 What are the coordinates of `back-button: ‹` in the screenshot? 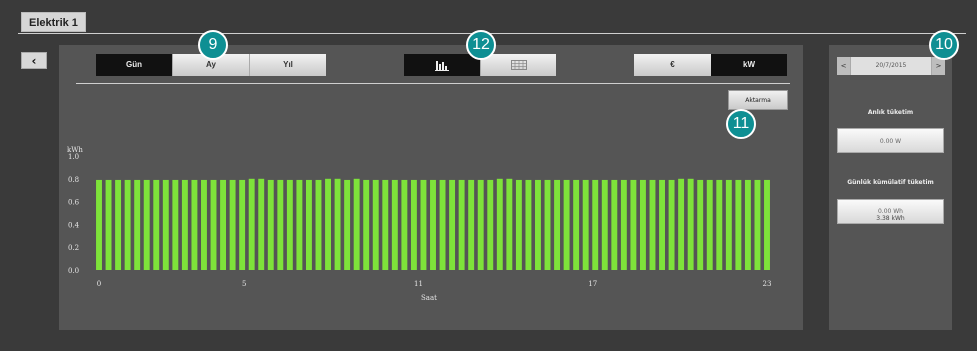 It's located at (34, 60).